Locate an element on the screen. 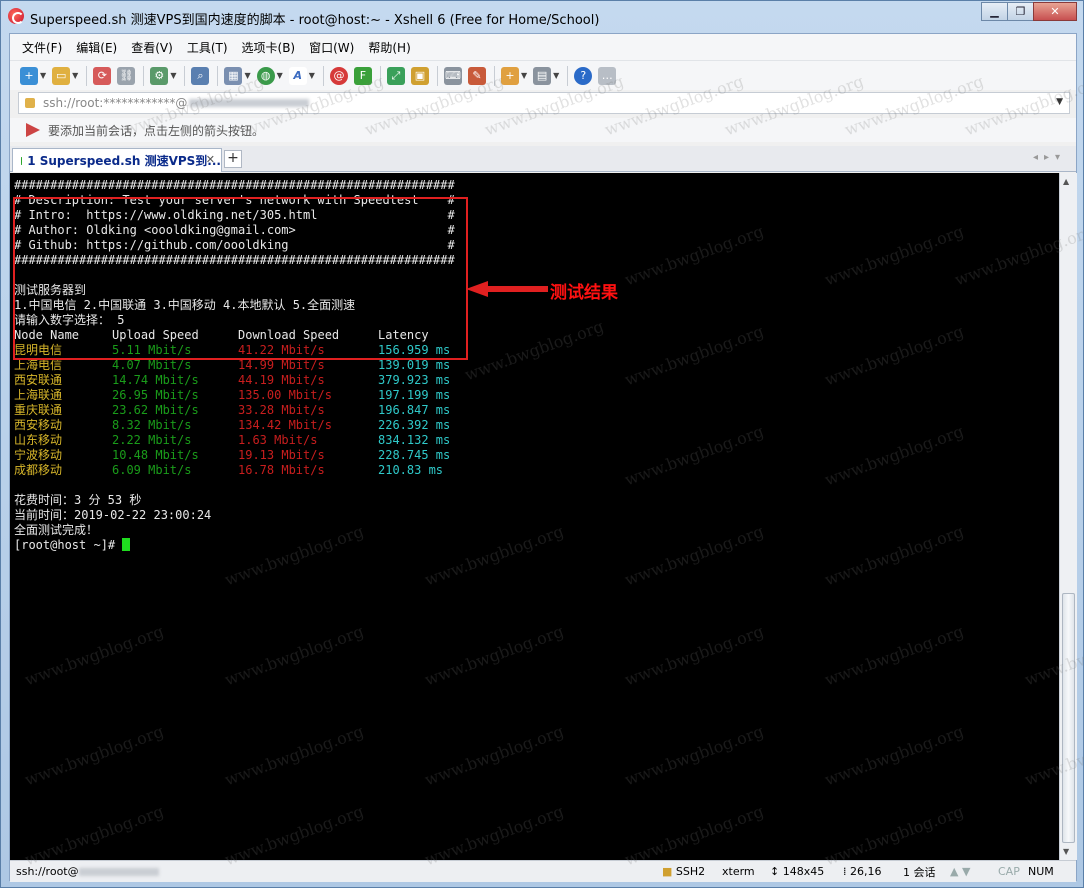  lock-icon: ■ is located at coordinates (667, 871).